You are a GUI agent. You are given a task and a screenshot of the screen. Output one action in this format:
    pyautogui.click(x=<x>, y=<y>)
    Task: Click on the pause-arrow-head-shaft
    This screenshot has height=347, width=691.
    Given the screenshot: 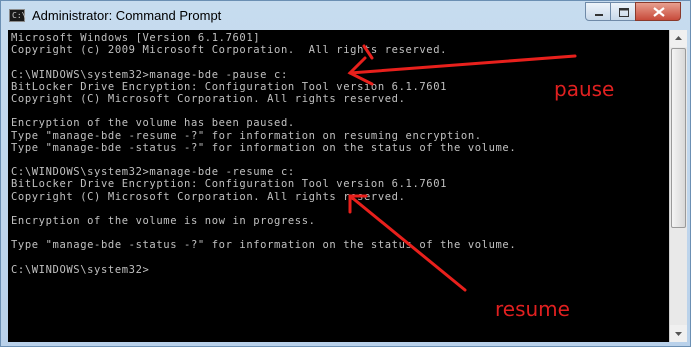 What is the action you would take?
    pyautogui.click(x=368, y=52)
    